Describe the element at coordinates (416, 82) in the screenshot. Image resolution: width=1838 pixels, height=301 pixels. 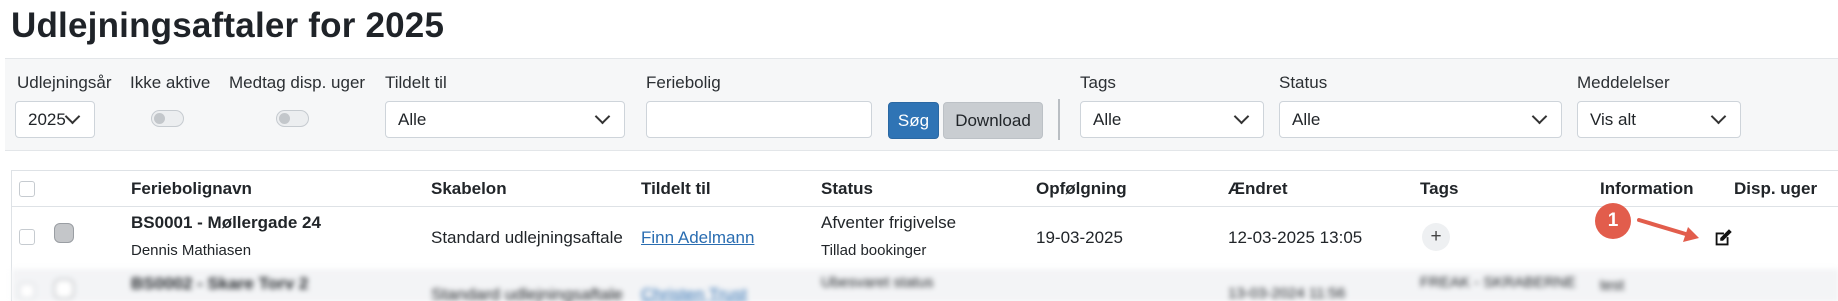
I see `assigned-label: Tildelt til` at that location.